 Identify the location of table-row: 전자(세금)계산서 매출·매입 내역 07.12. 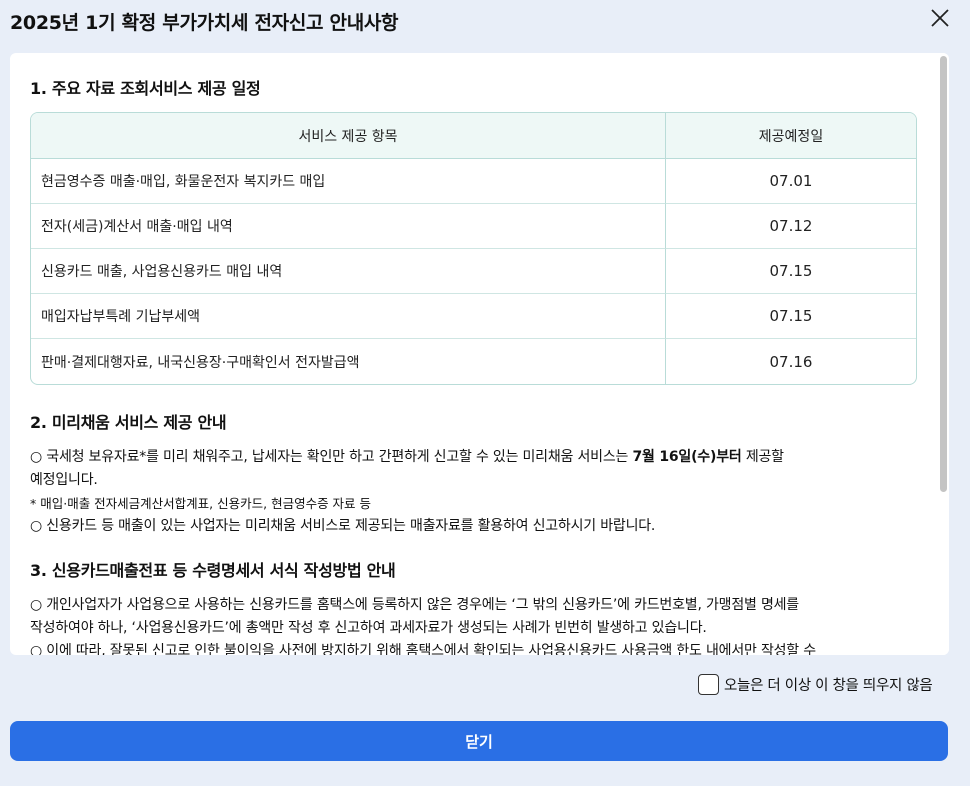
(473, 226).